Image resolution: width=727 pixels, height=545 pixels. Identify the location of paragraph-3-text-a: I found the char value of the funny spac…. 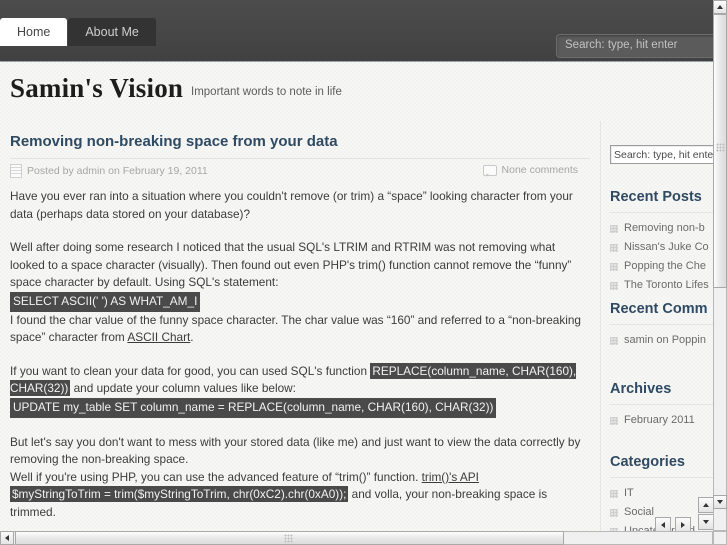
(295, 328).